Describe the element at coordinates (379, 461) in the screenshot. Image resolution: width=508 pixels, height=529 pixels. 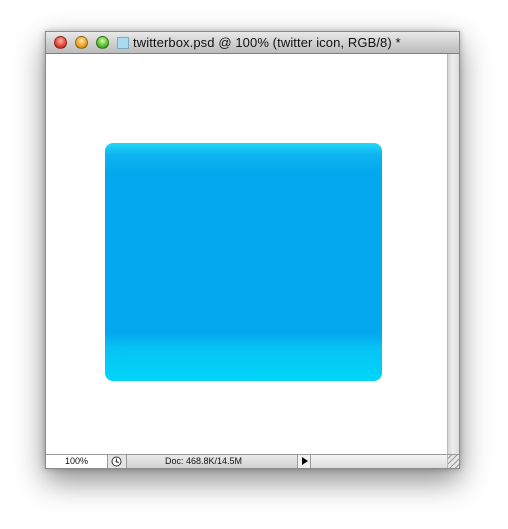
I see `horizontal-scrollbar` at that location.